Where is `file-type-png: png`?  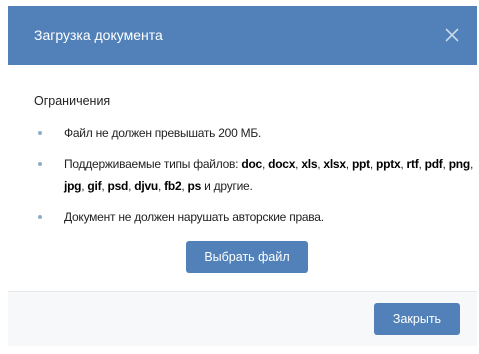
file-type-png: png is located at coordinates (459, 164).